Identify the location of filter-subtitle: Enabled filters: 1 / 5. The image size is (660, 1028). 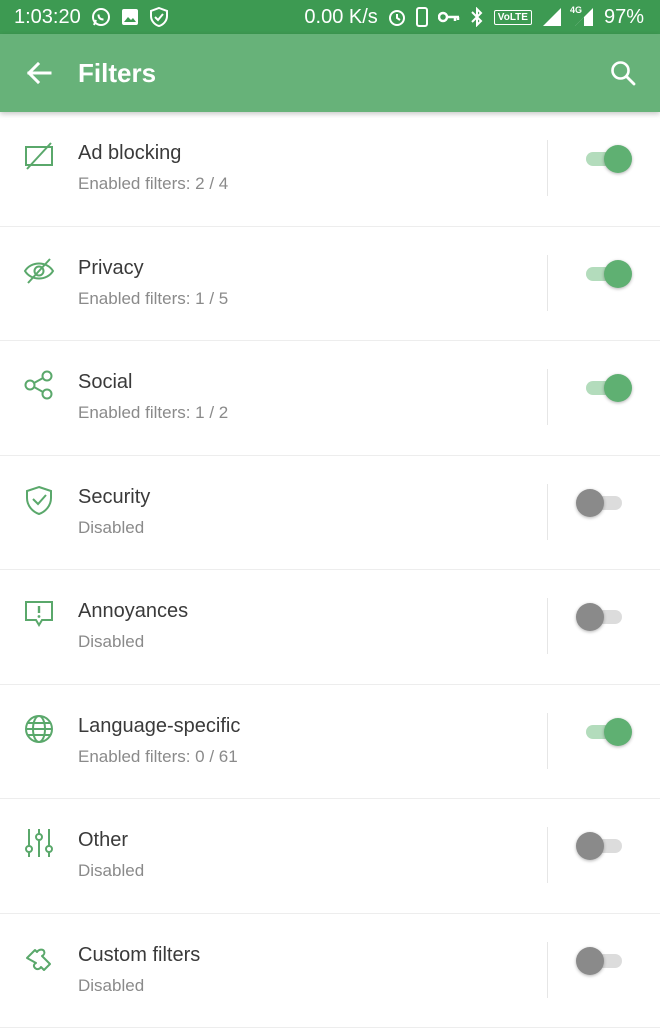
(153, 299).